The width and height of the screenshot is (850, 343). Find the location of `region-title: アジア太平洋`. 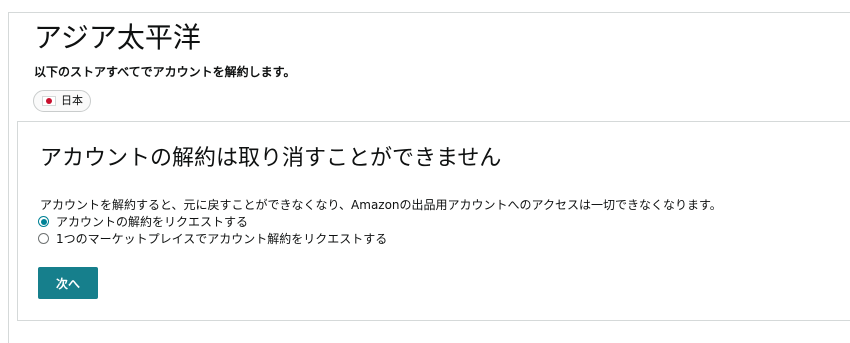

region-title: アジア太平洋 is located at coordinates (117, 37).